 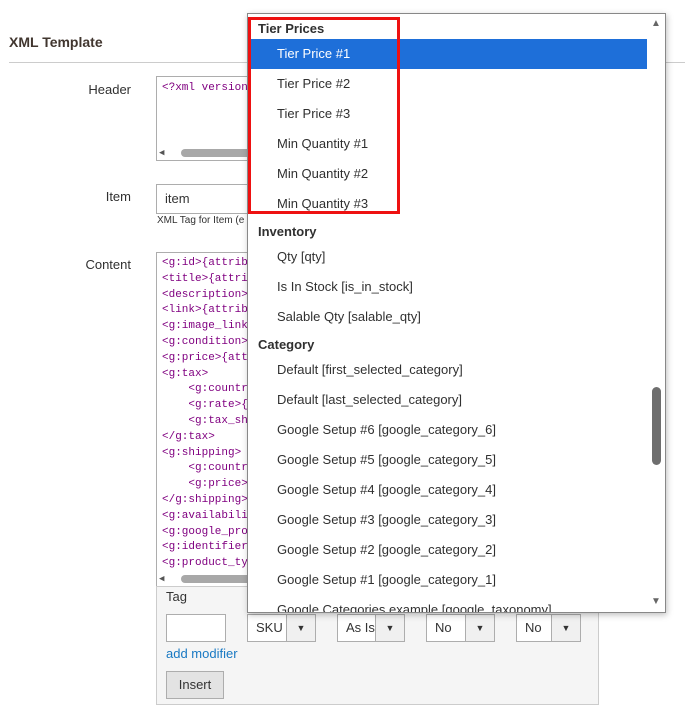 I want to click on item-label: Item, so click(x=118, y=196).